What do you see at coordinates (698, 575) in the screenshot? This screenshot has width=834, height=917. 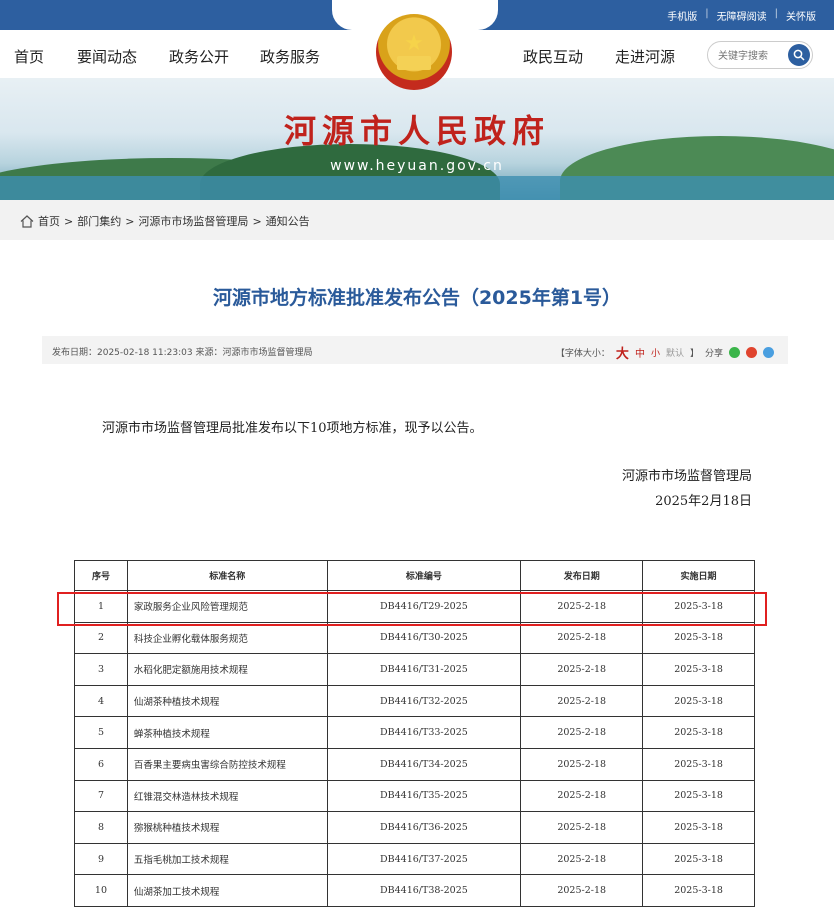 I see `col-header: 实施日期` at bounding box center [698, 575].